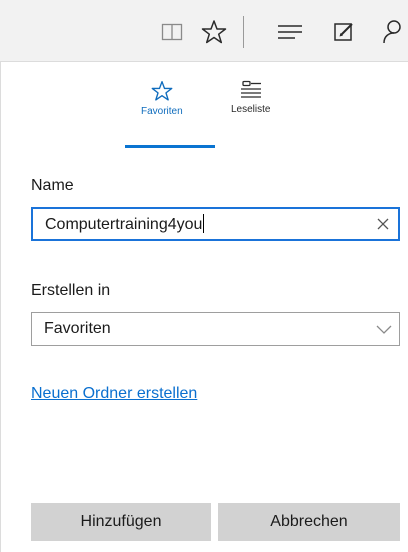  What do you see at coordinates (394, 32) in the screenshot?
I see `share-icon` at bounding box center [394, 32].